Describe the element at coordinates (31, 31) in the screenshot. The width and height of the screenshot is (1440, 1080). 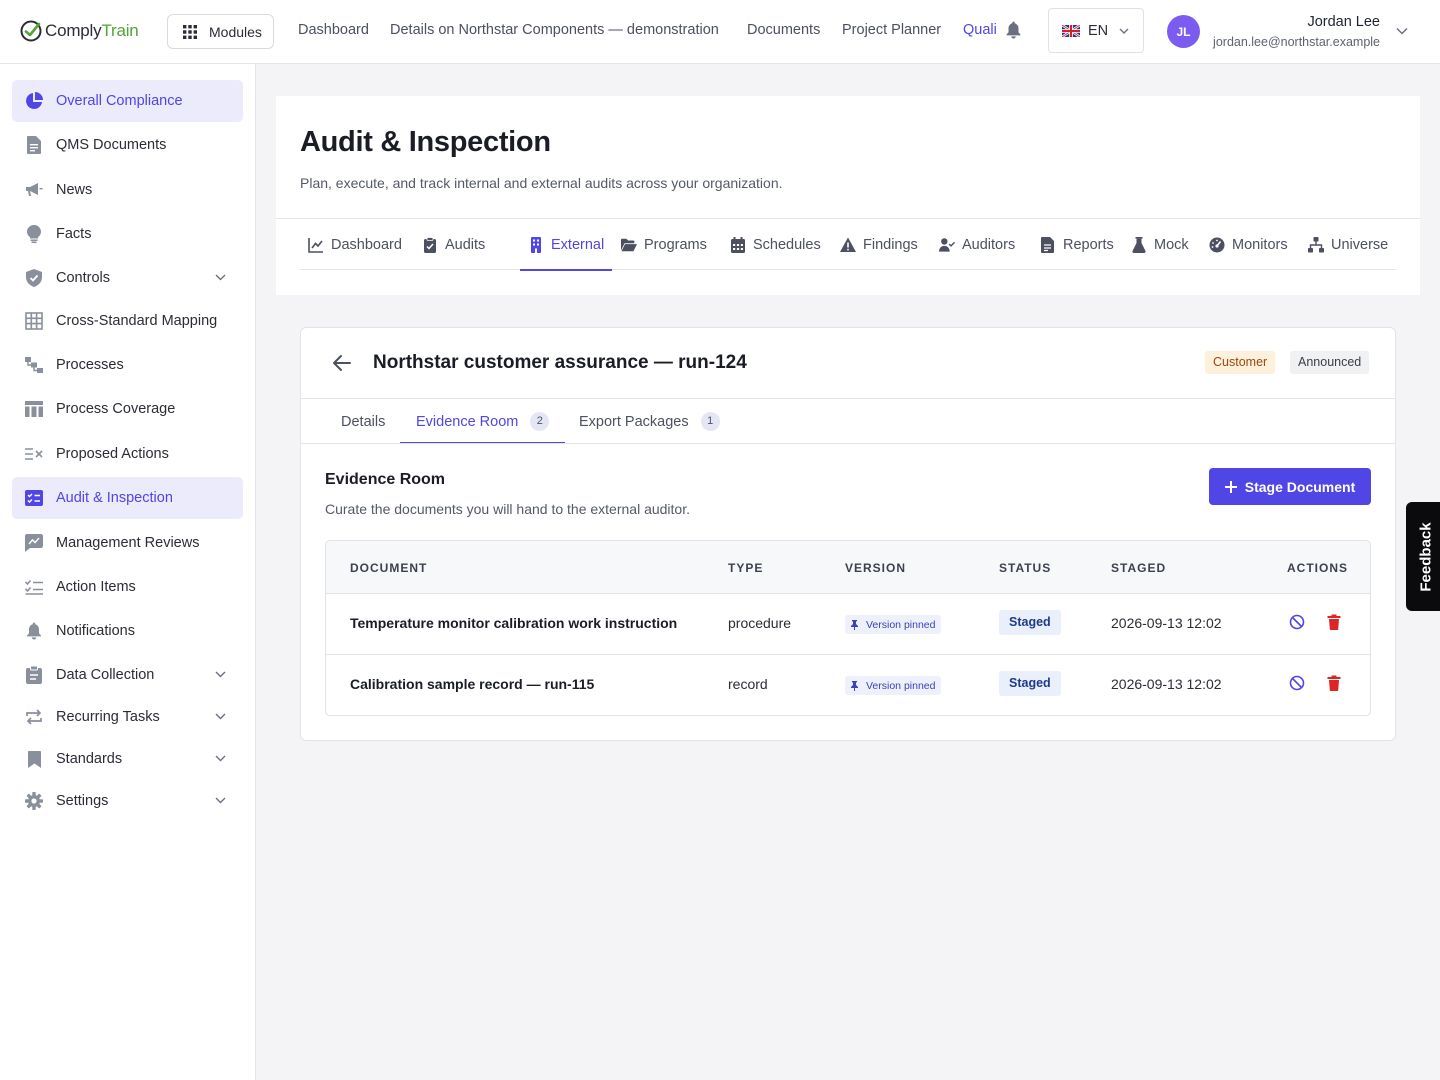
I see `logo-check-icon` at that location.